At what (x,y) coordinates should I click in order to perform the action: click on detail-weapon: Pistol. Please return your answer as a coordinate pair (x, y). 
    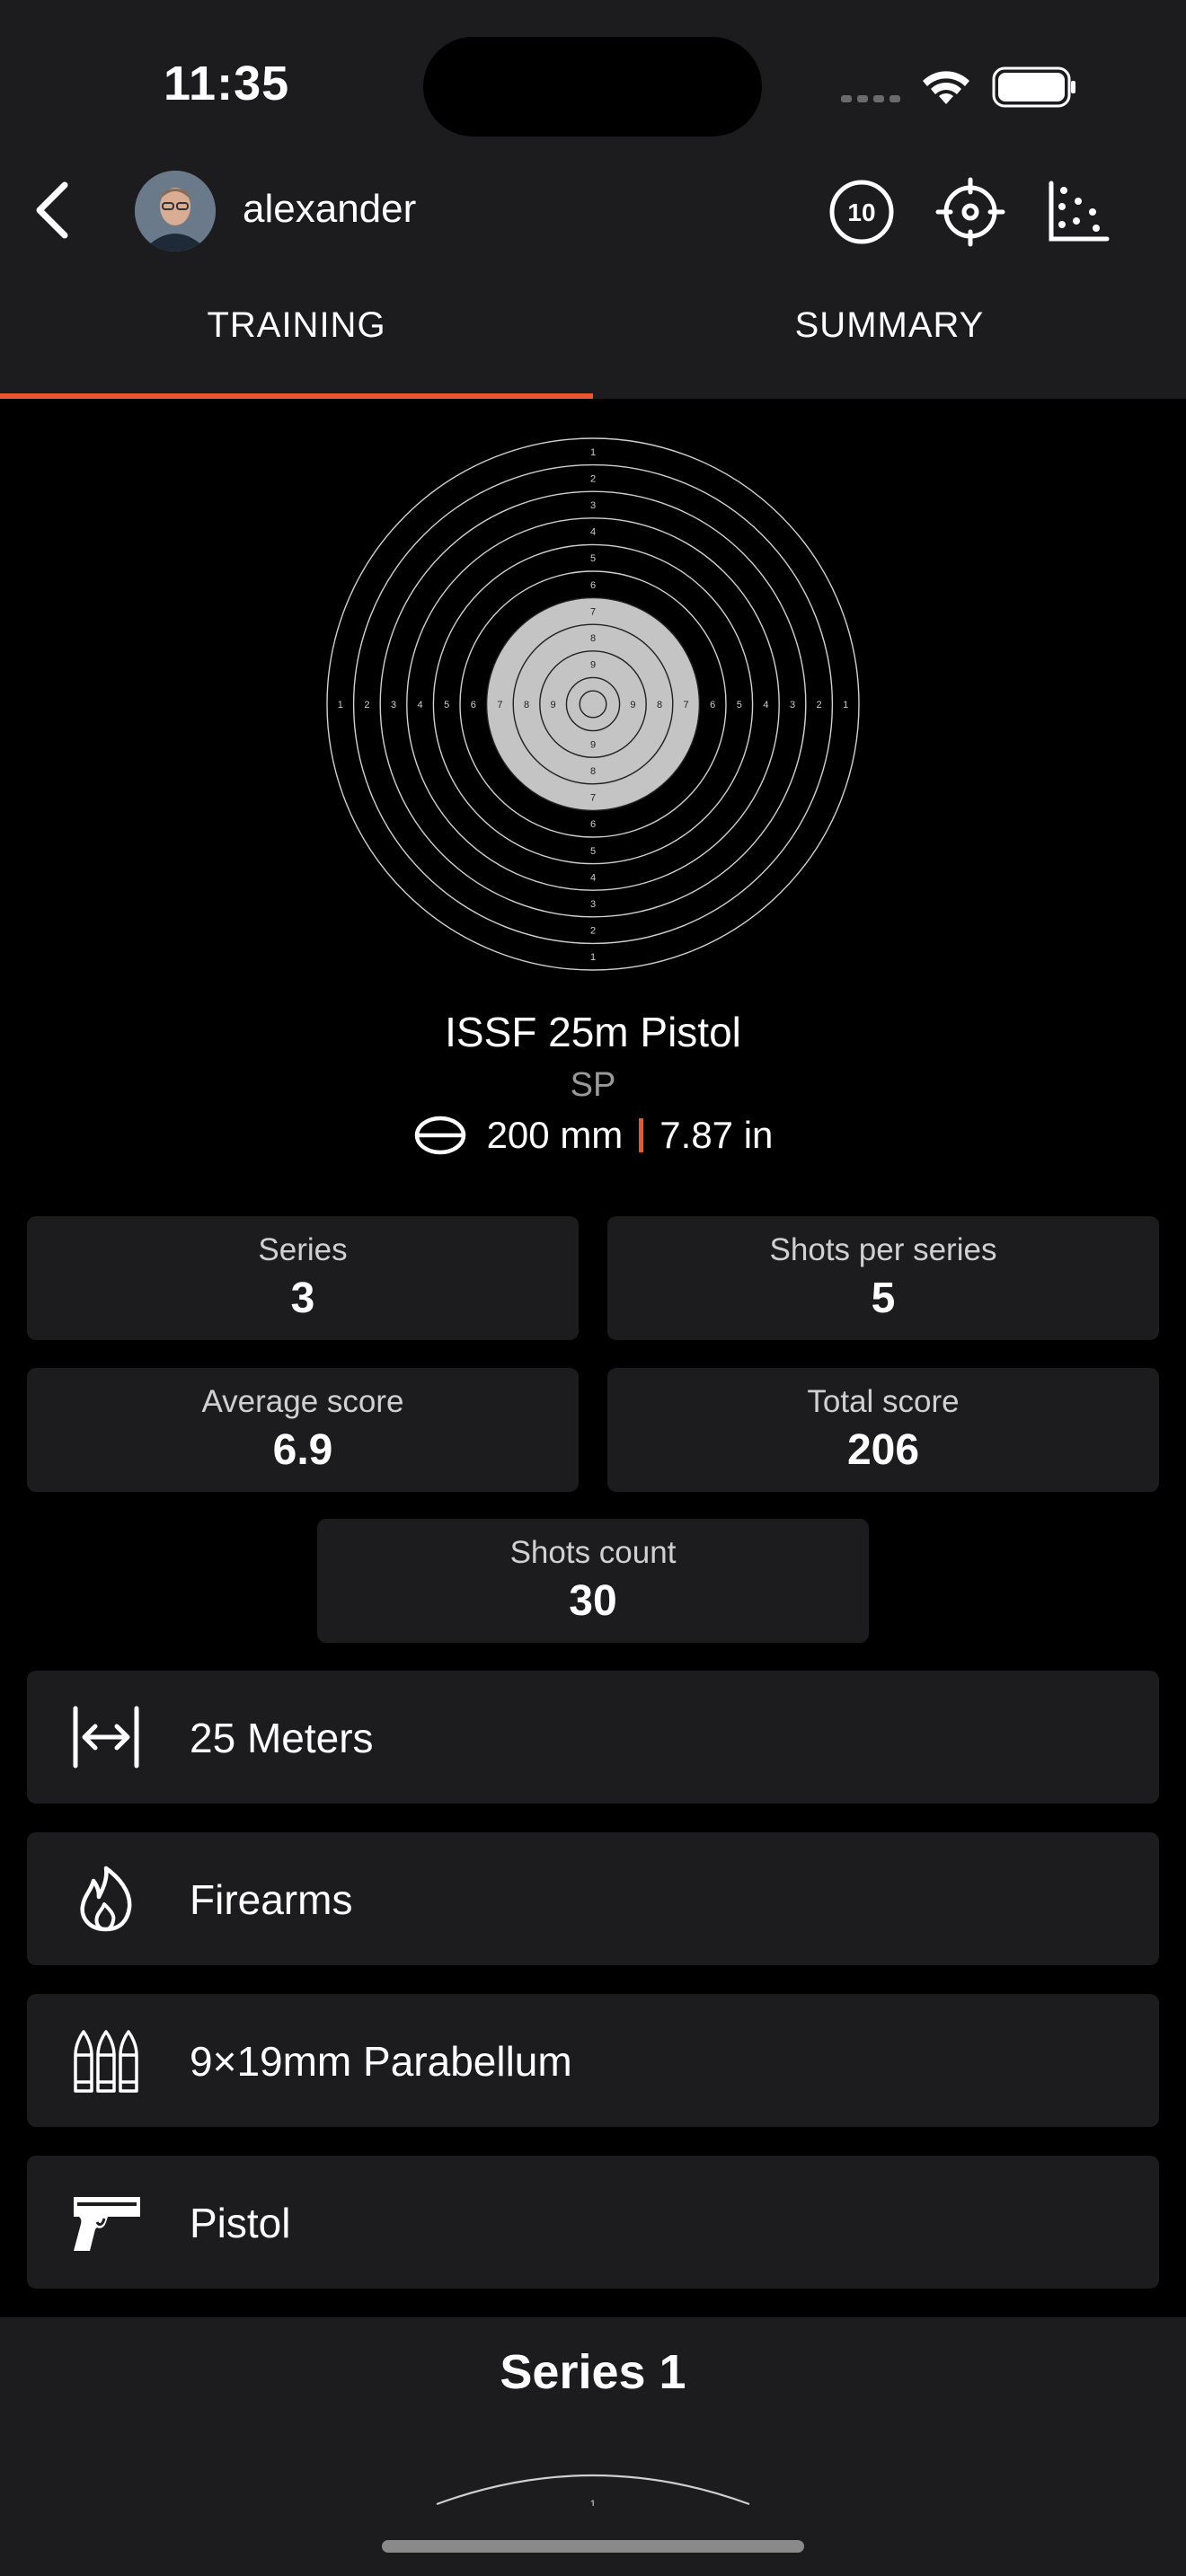
    Looking at the image, I should click on (593, 2222).